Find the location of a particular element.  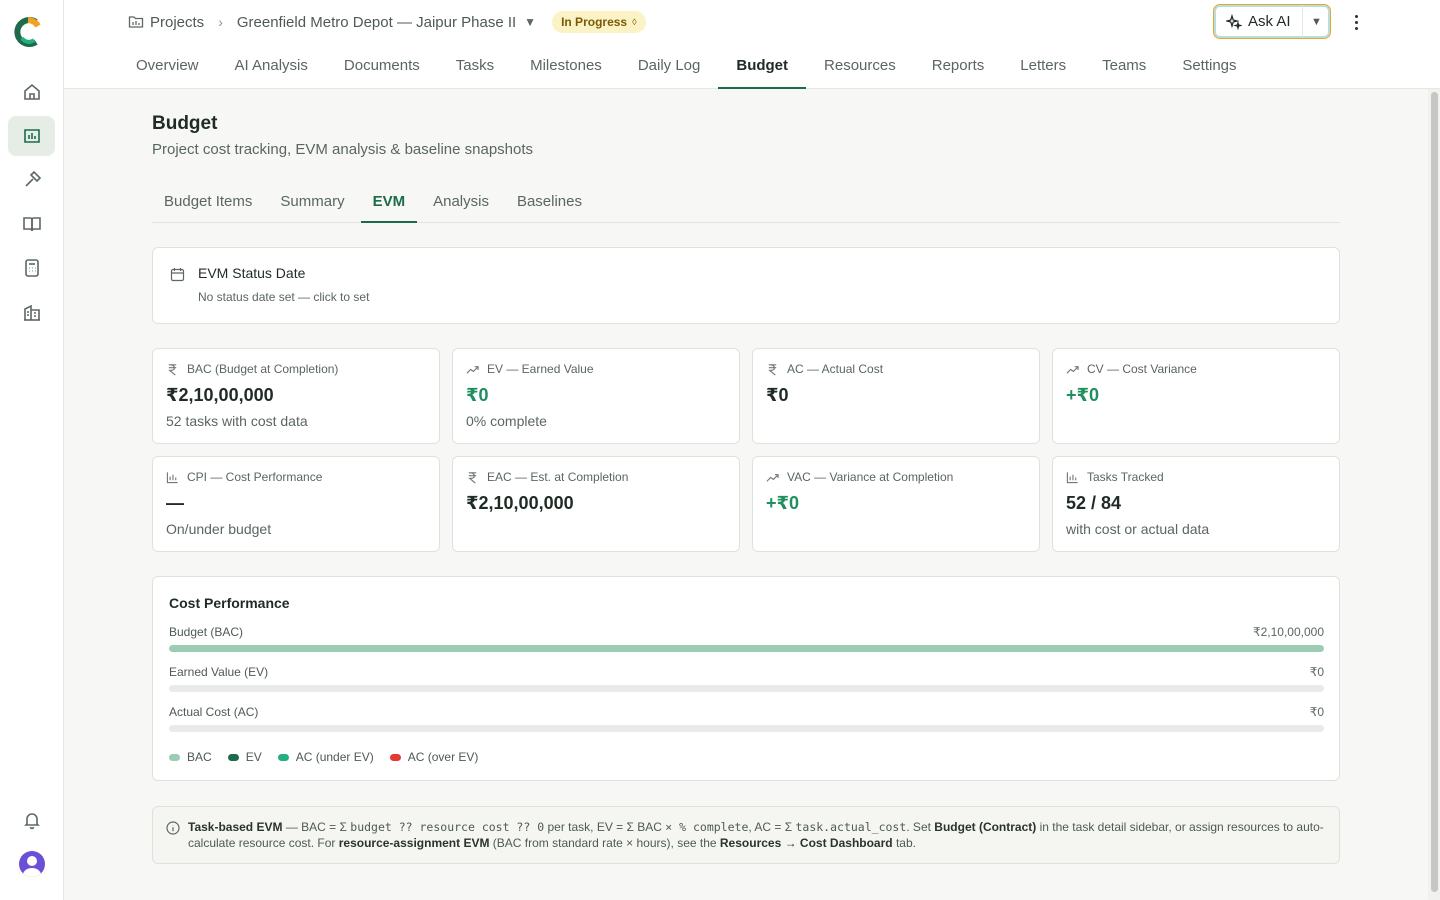

rail-home-button is located at coordinates (31, 92).